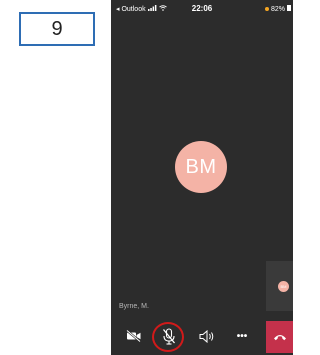 The height and width of the screenshot is (355, 320). Describe the element at coordinates (134, 306) in the screenshot. I see `caller-name: Byrne, M.` at that location.